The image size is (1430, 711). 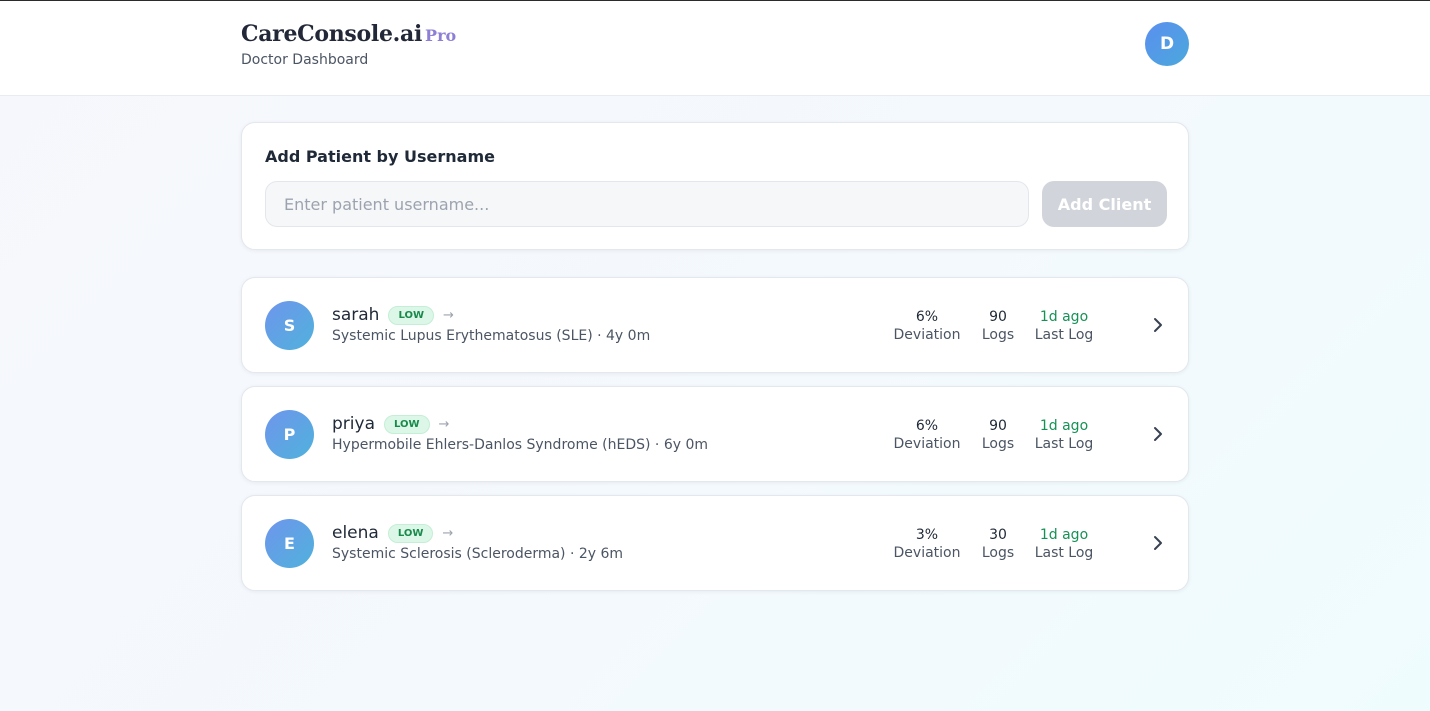 I want to click on patient-username-input, so click(x=647, y=204).